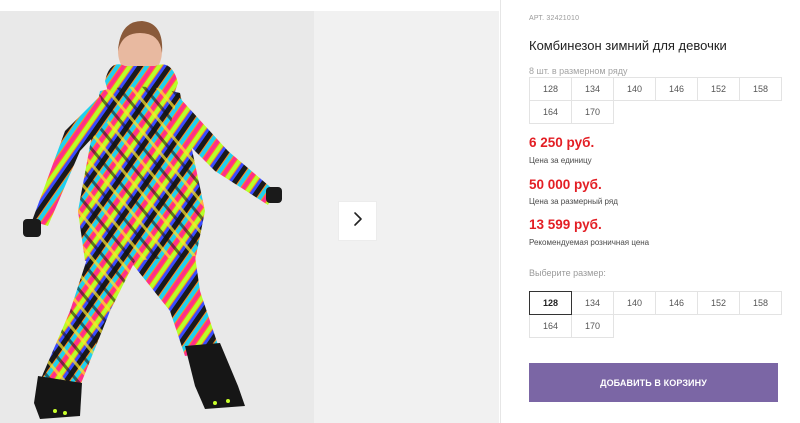 The width and height of the screenshot is (800, 423). I want to click on size-run-cell: 146, so click(676, 89).